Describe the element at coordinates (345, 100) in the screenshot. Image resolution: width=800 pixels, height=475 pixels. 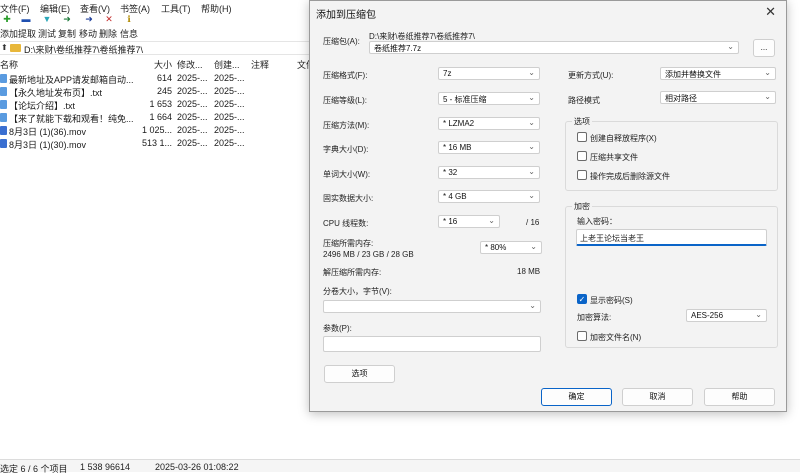
I see `level-label: 压缩等级(L):` at that location.